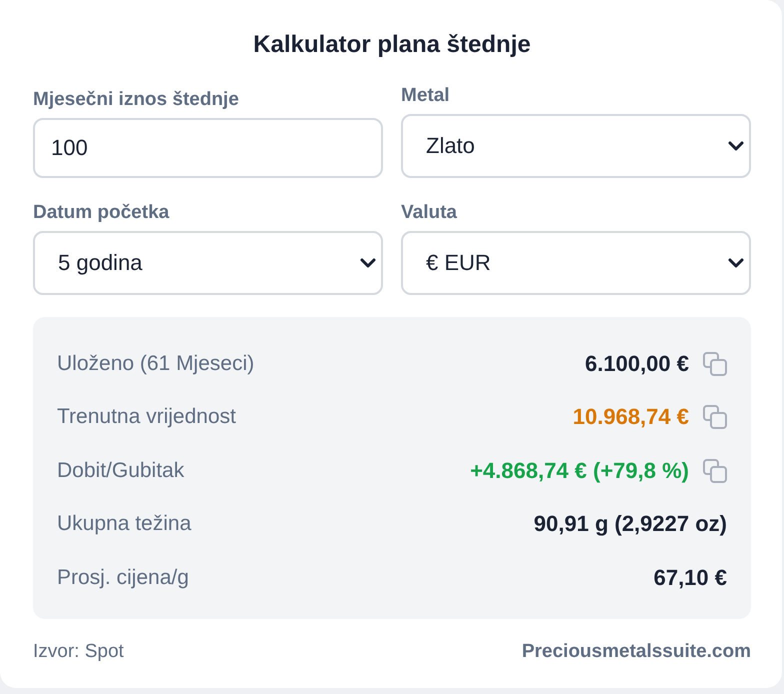  Describe the element at coordinates (576, 146) in the screenshot. I see `dropdown: Zlato` at that location.